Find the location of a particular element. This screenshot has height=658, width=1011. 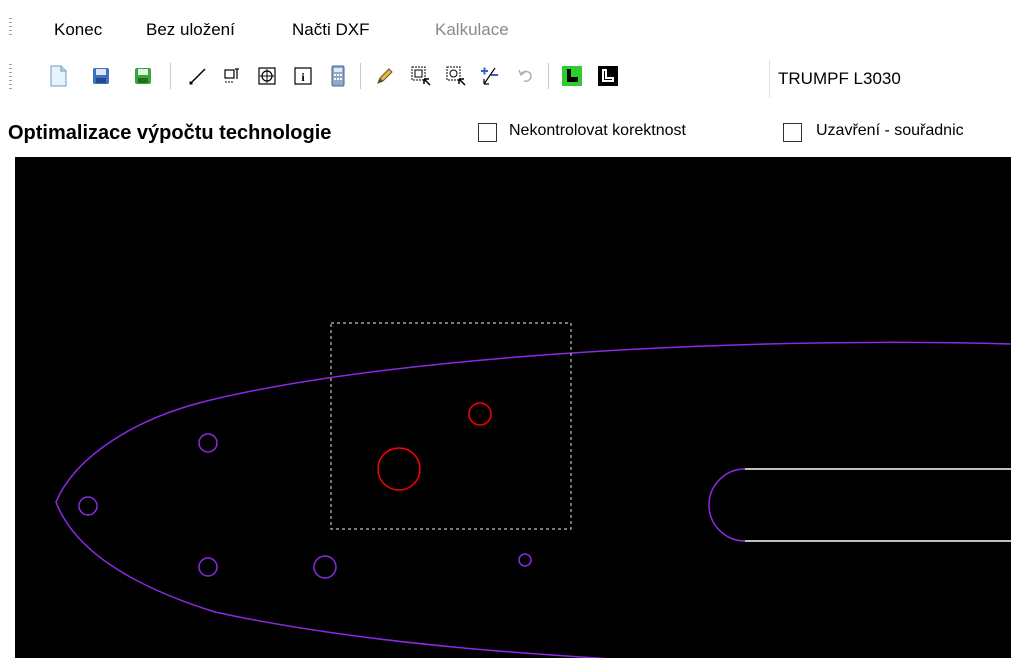

check-uzavreni is located at coordinates (792, 132).